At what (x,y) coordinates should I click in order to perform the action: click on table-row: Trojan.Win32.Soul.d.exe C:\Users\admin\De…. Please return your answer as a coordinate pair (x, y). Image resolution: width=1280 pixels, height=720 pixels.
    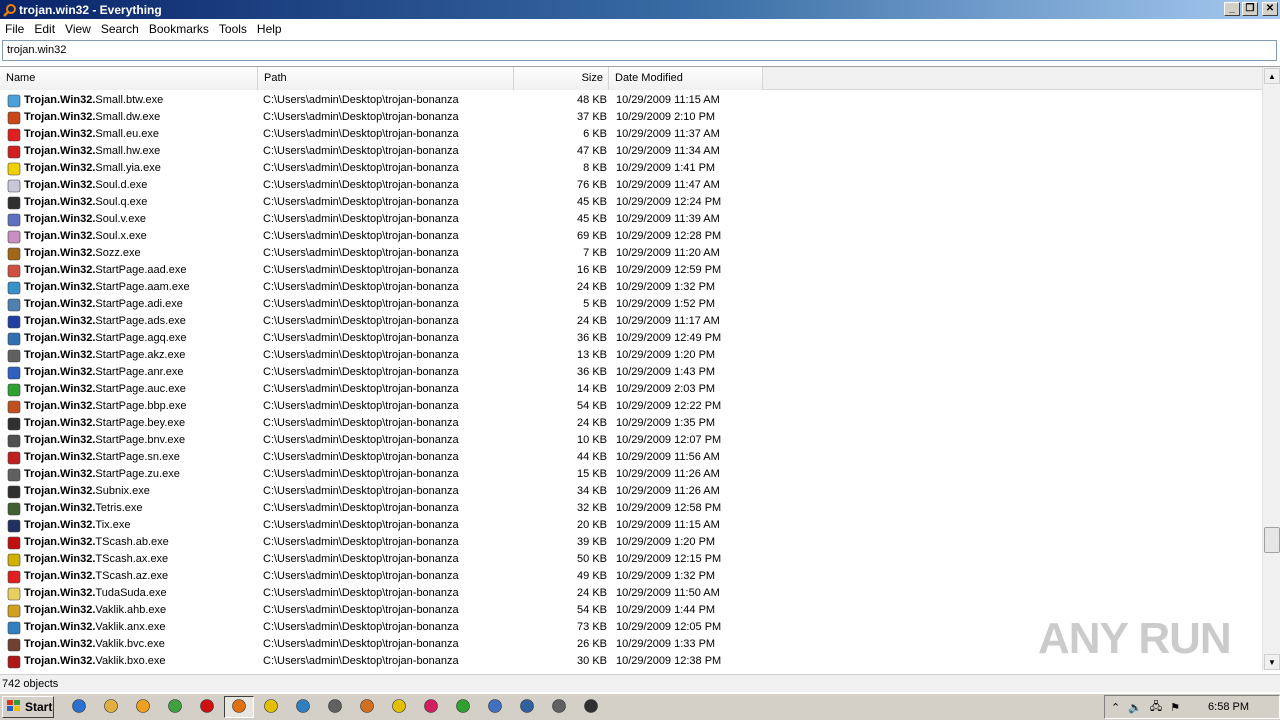
    Looking at the image, I should click on (631, 185).